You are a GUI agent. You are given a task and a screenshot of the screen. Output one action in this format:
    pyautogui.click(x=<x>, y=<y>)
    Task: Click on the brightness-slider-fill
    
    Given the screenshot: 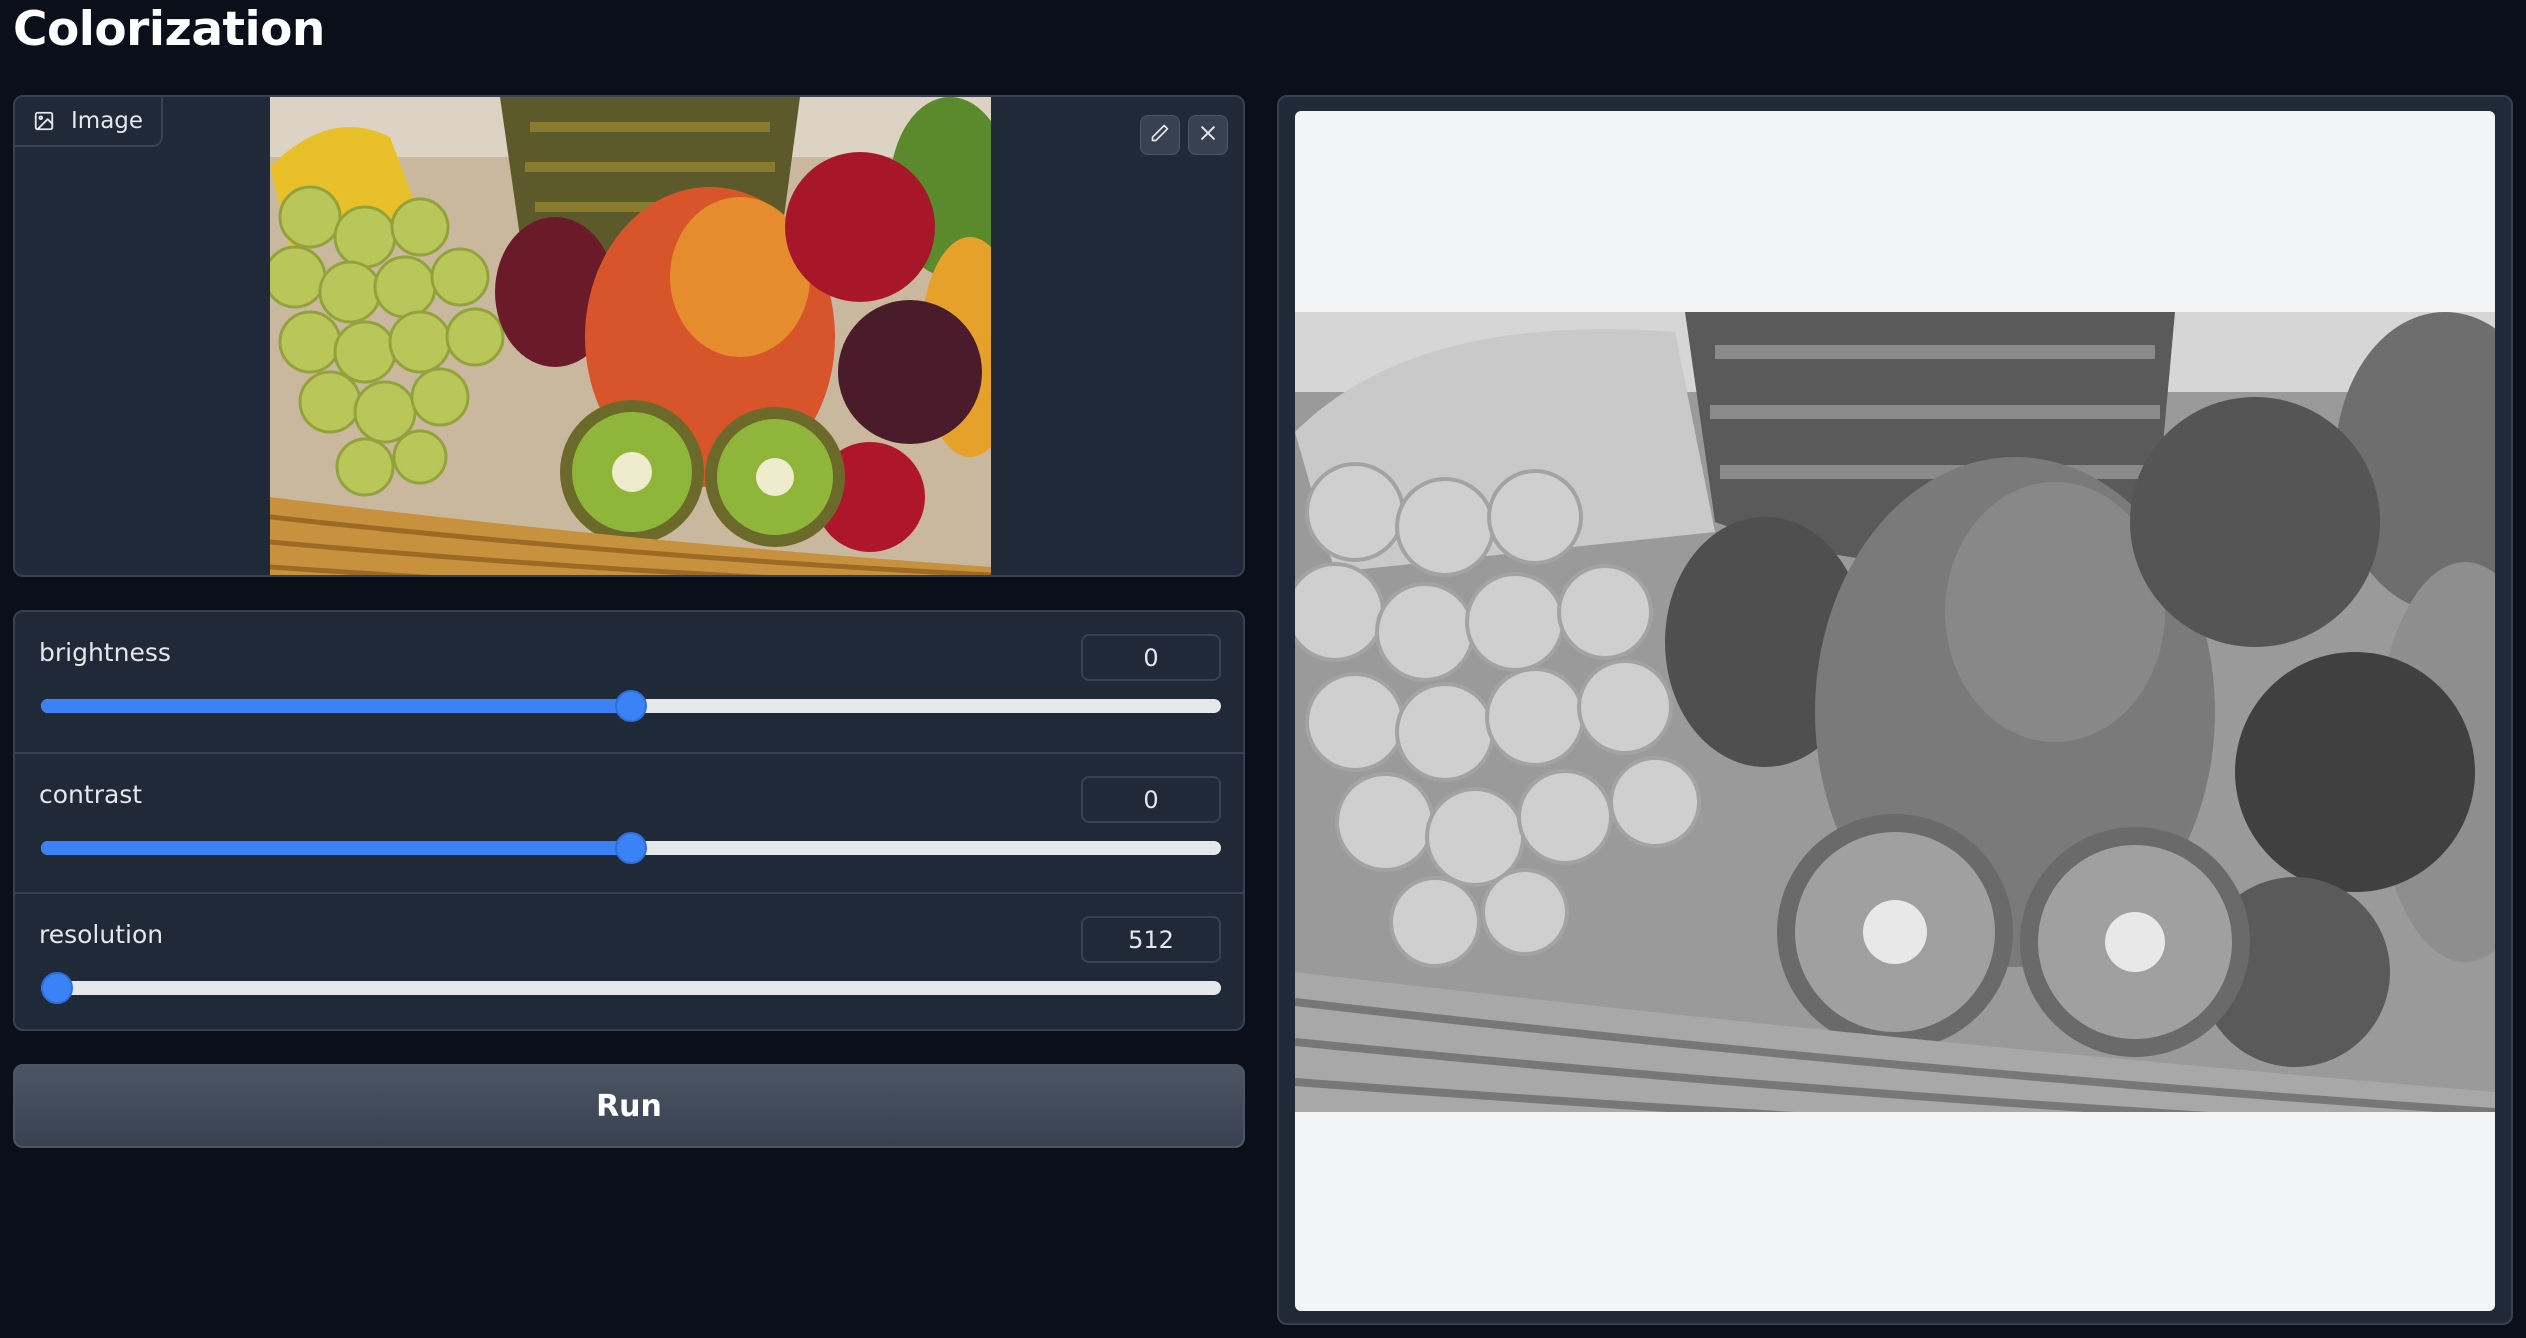 What is the action you would take?
    pyautogui.click(x=336, y=706)
    